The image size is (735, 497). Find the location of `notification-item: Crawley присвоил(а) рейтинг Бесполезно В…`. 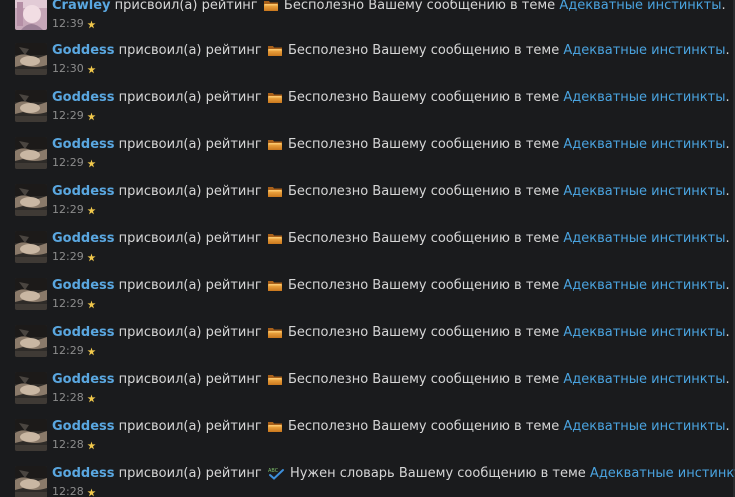

notification-item: Crawley присвоил(а) рейтинг Бесполезно В… is located at coordinates (365, 22).